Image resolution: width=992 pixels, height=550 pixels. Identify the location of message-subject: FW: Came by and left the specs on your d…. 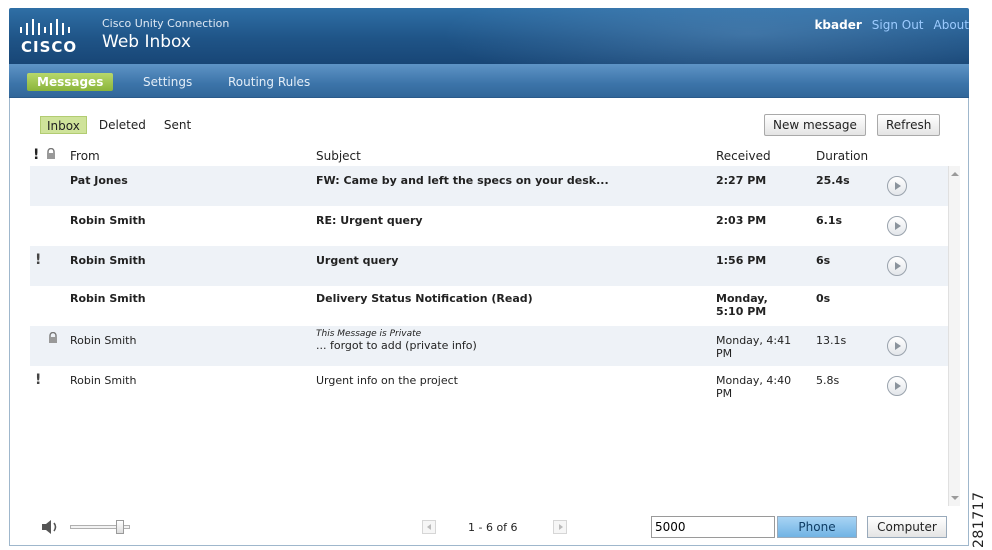
(462, 180).